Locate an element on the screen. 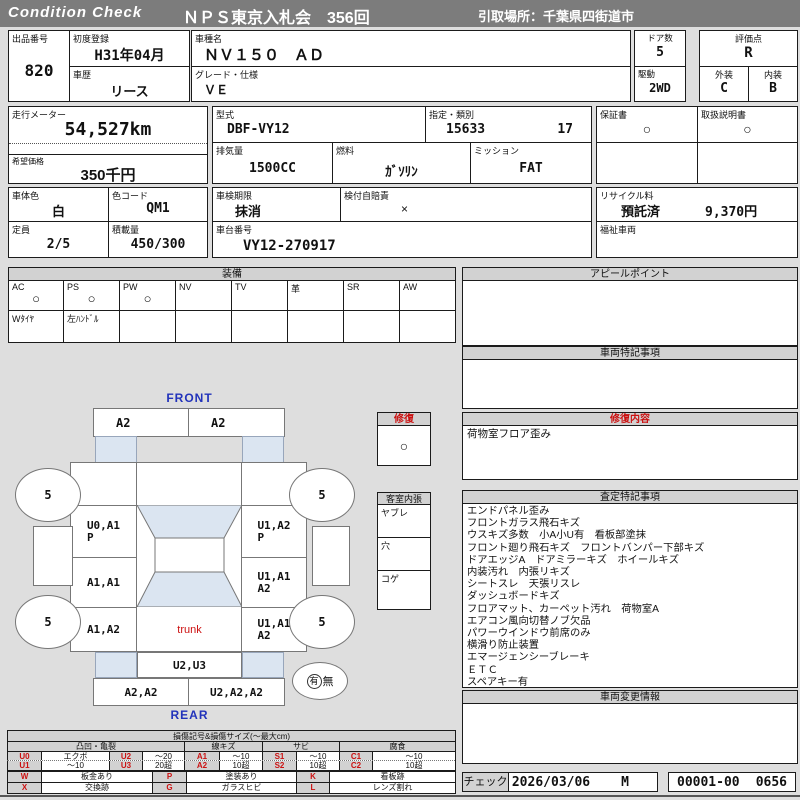 This screenshot has width=800, height=800. legend-code: U1 is located at coordinates (24, 765).